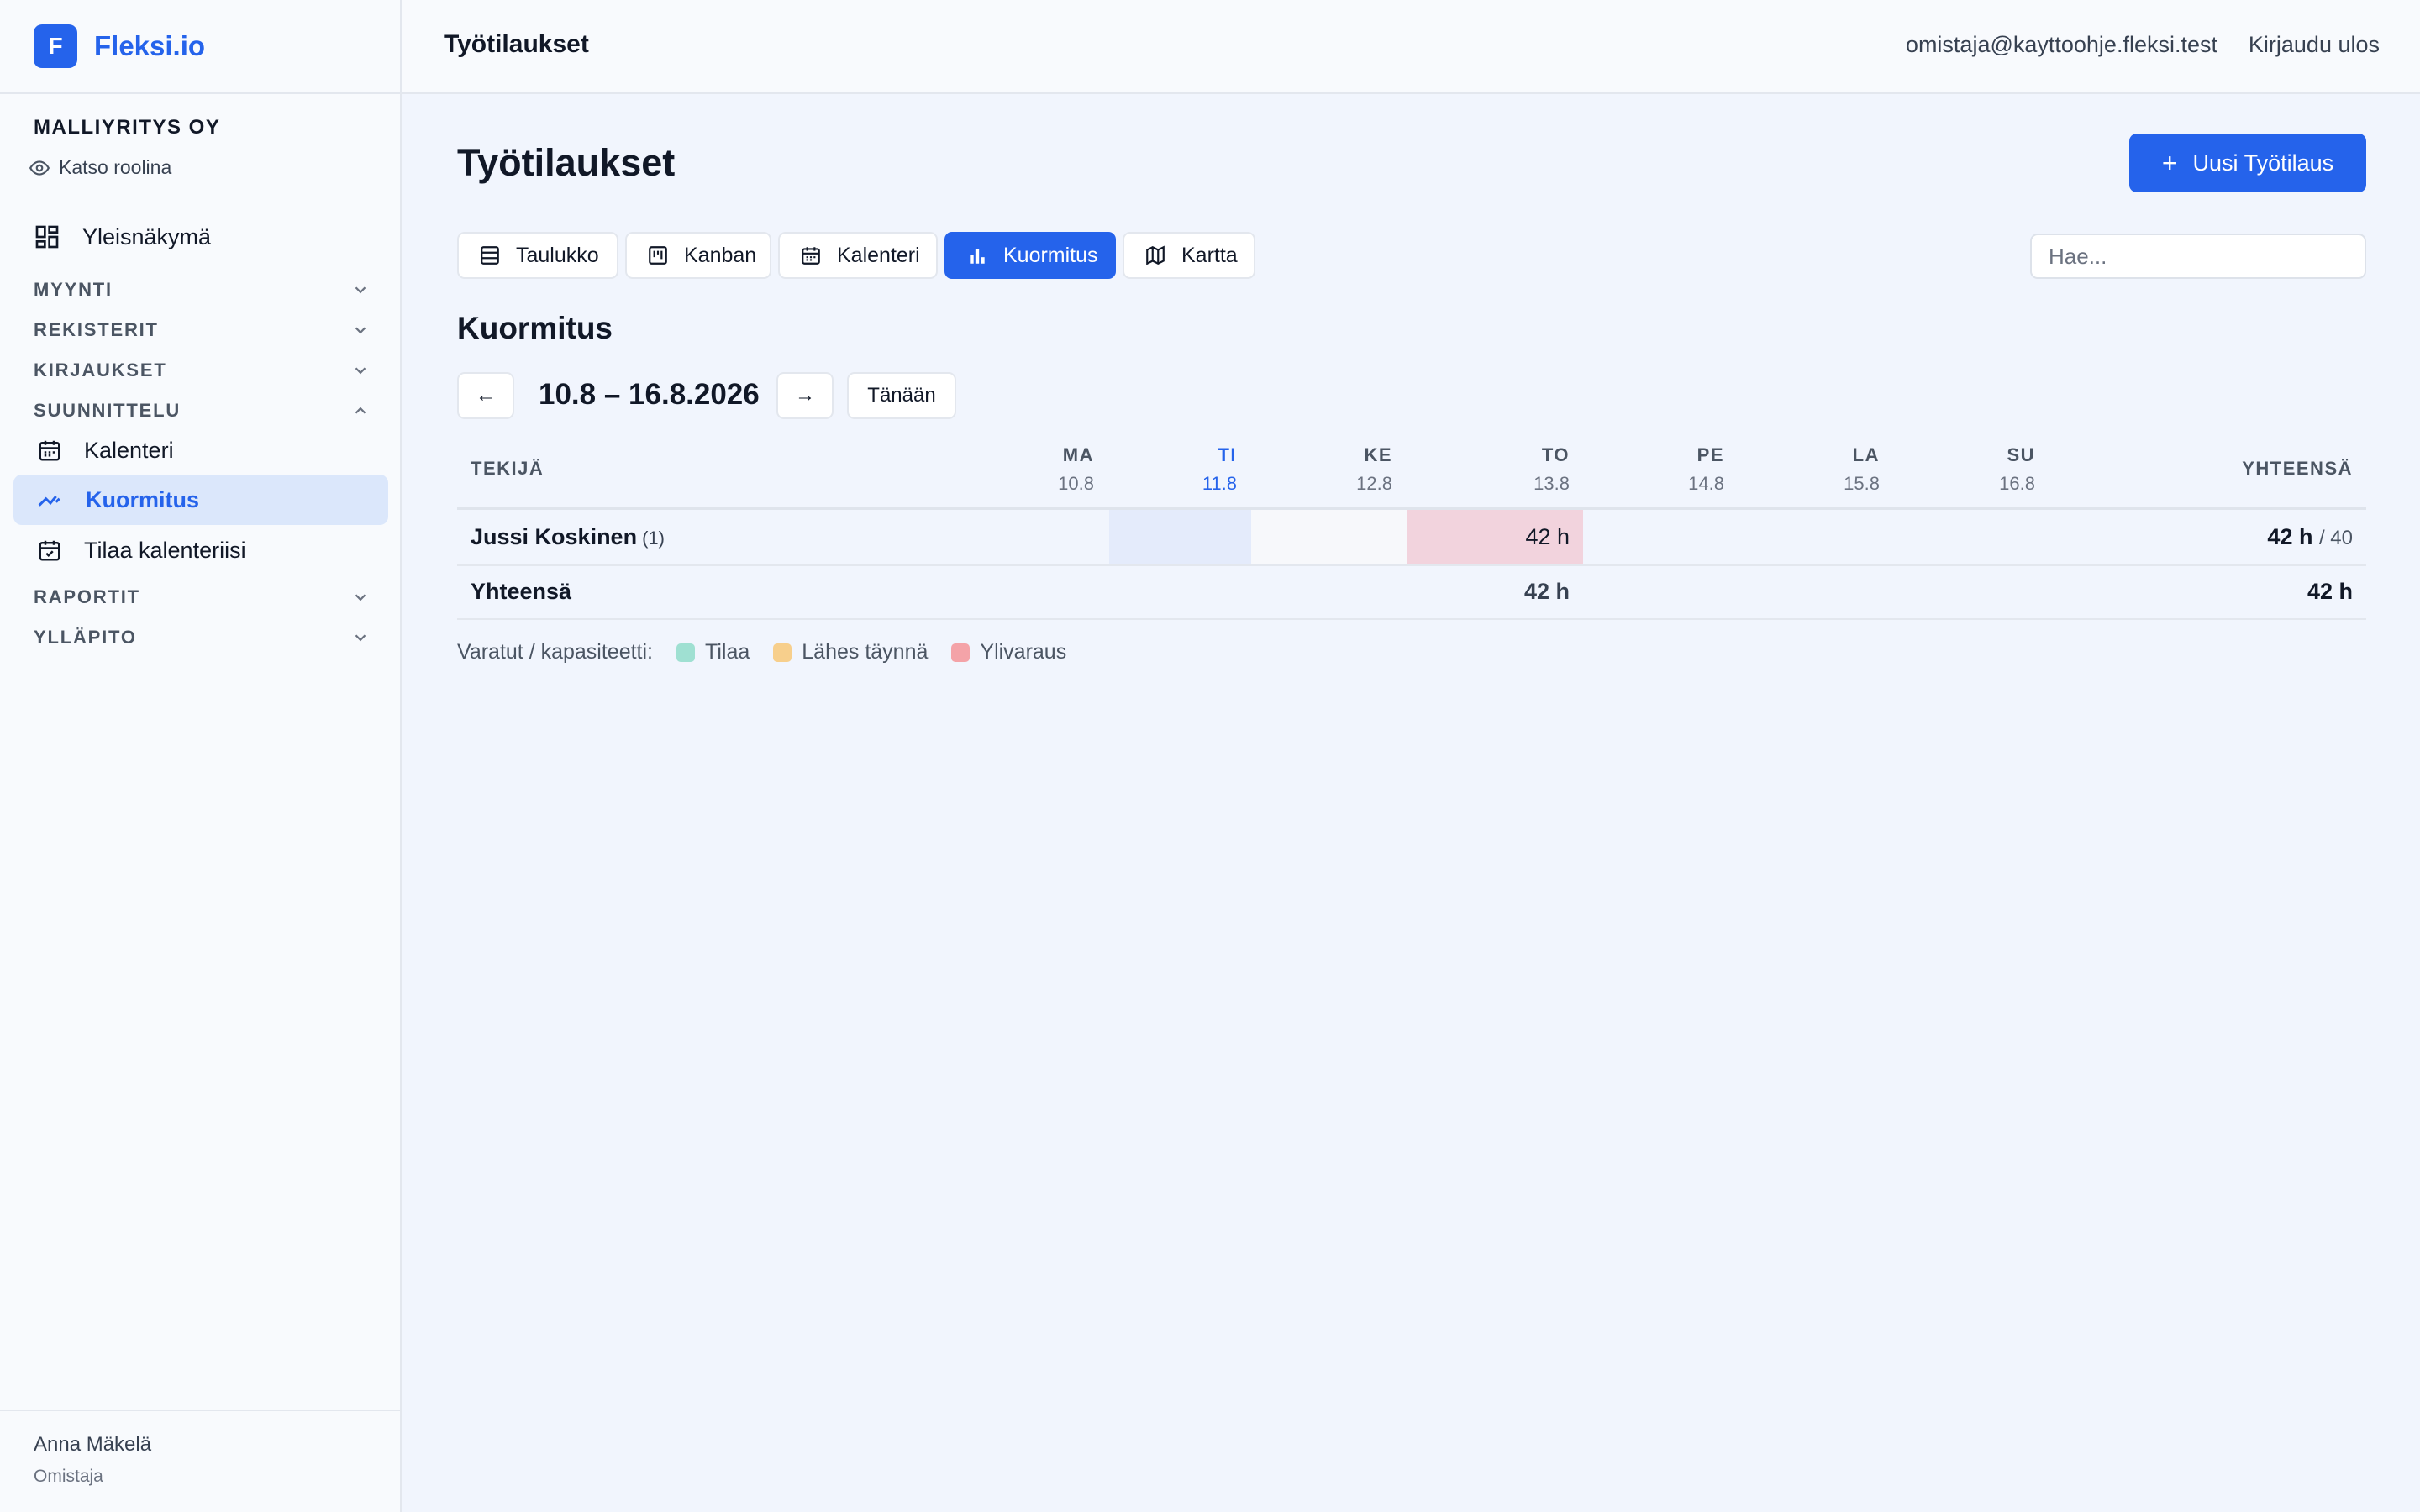 Image resolution: width=2420 pixels, height=1512 pixels. What do you see at coordinates (200, 450) in the screenshot?
I see `sidebar-item-calendar: Kalenteri` at bounding box center [200, 450].